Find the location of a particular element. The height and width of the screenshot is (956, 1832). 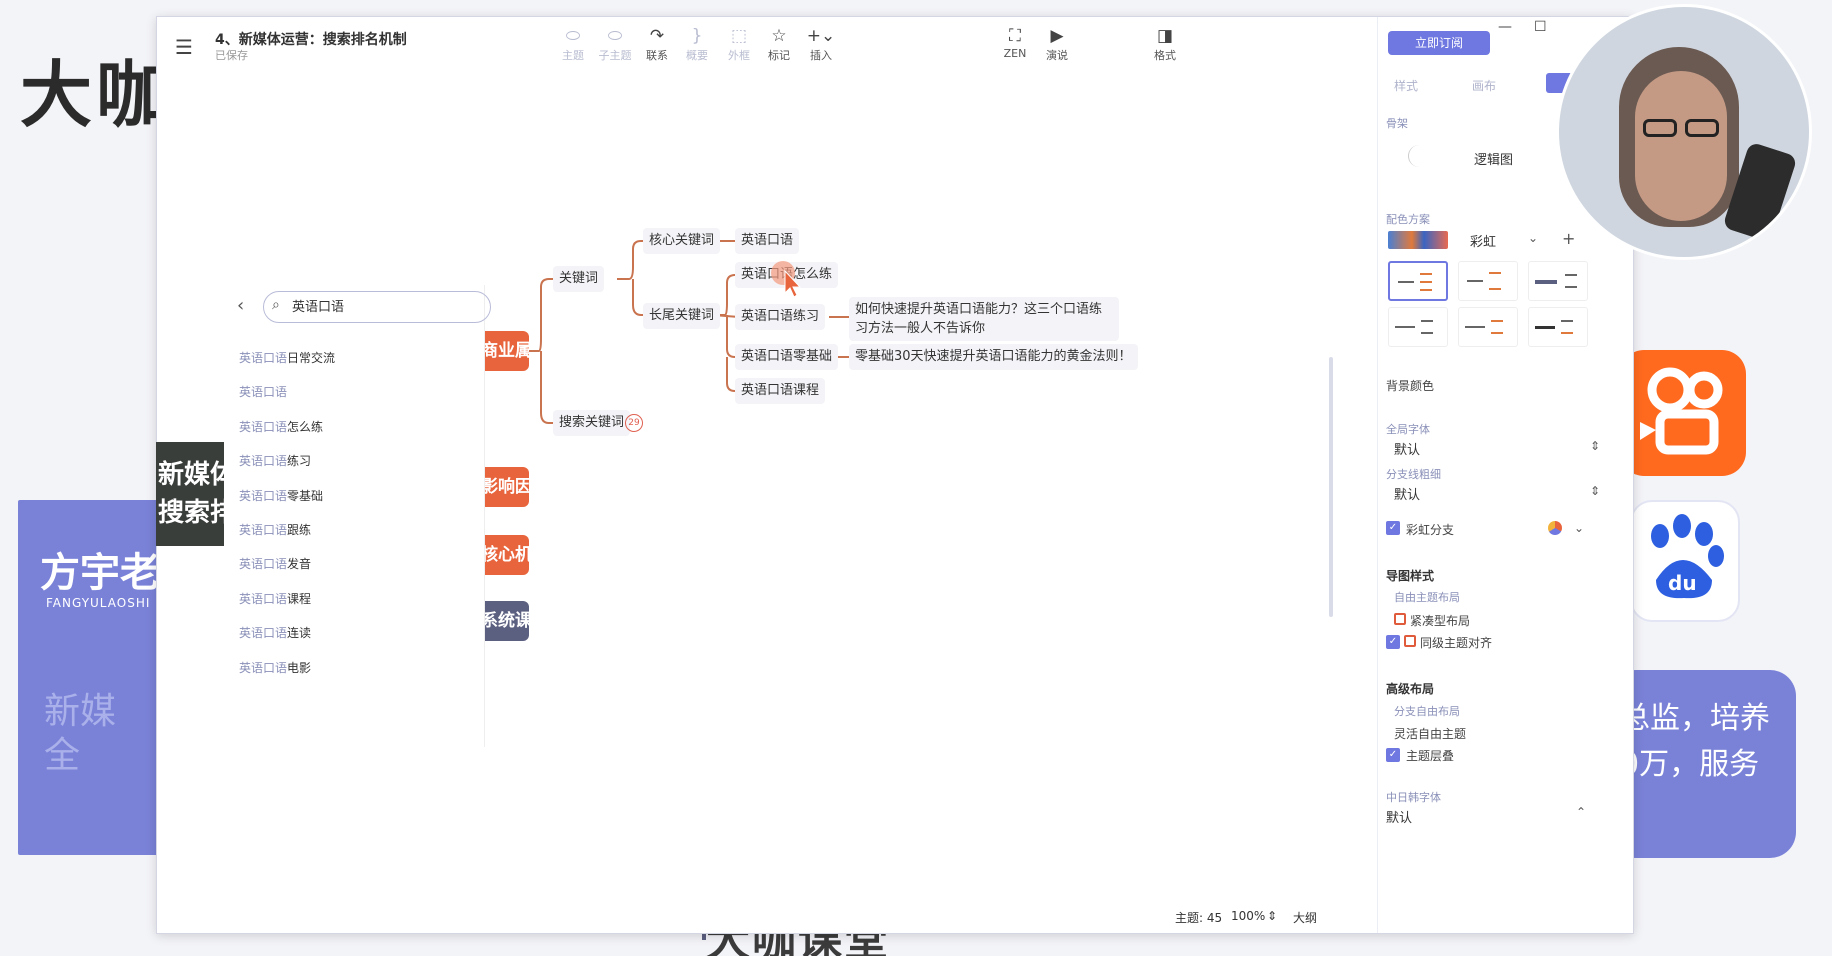

search-suggestion: 英语口语日常交流 is located at coordinates (287, 357).